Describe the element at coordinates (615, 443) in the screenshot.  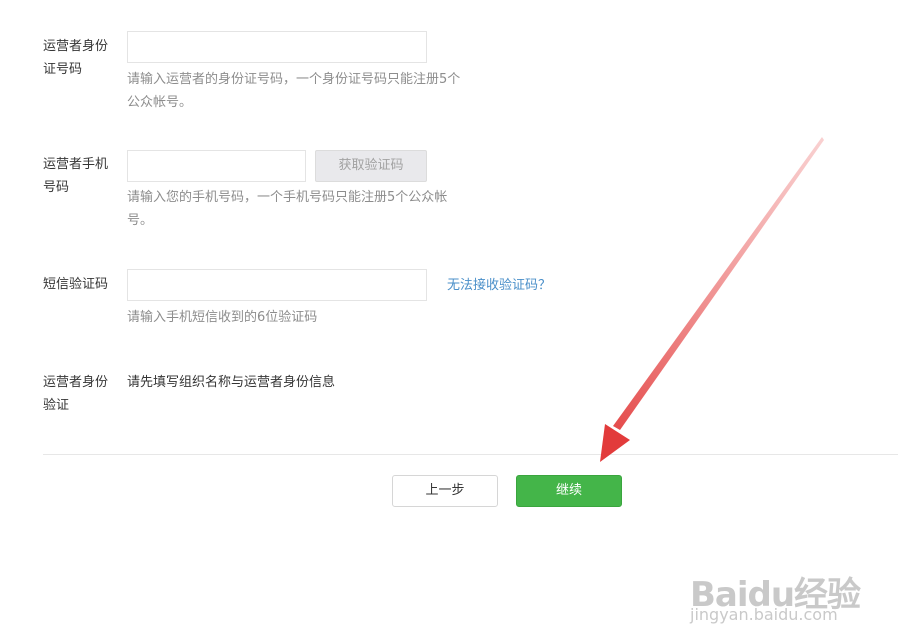
I see `arrow-head-icon` at that location.